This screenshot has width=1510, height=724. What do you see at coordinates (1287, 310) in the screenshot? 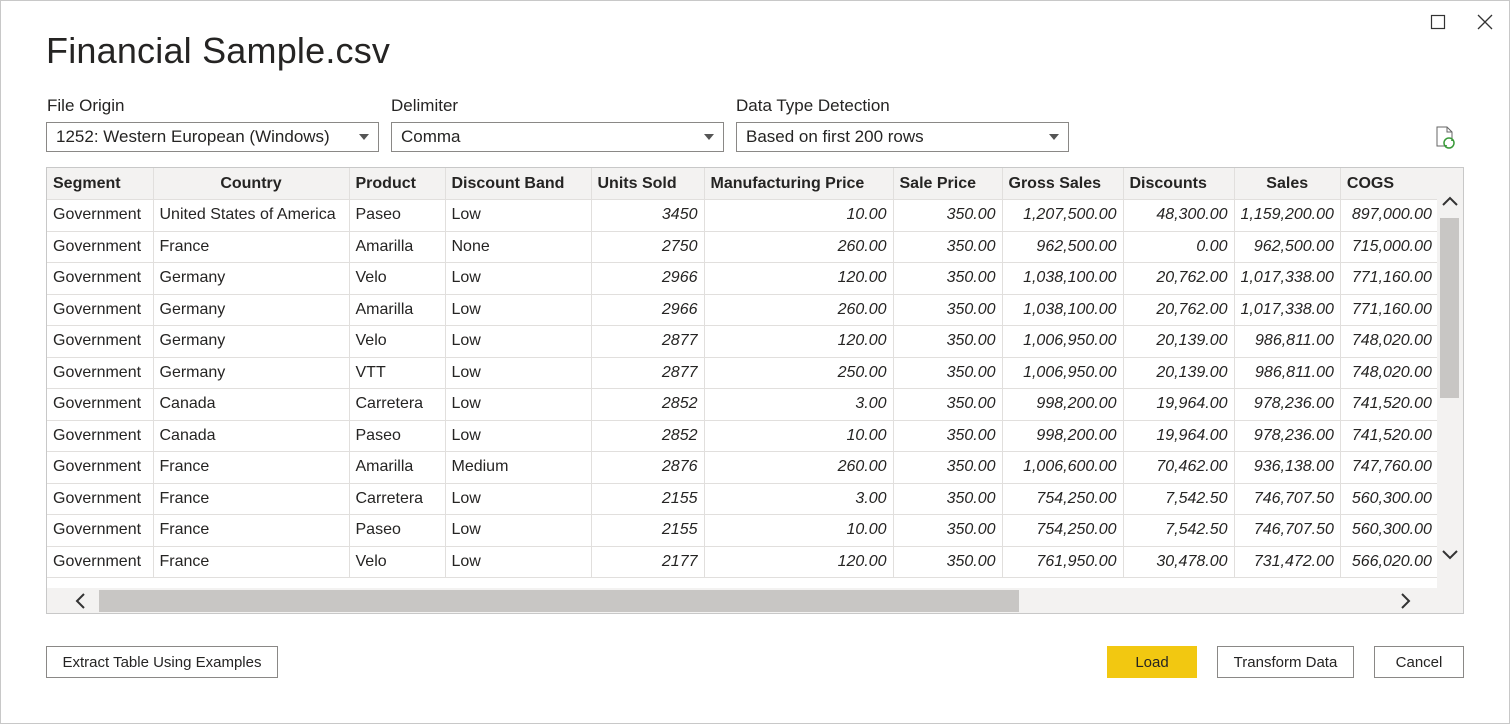
I see `table-cell: 1,017,338.00` at bounding box center [1287, 310].